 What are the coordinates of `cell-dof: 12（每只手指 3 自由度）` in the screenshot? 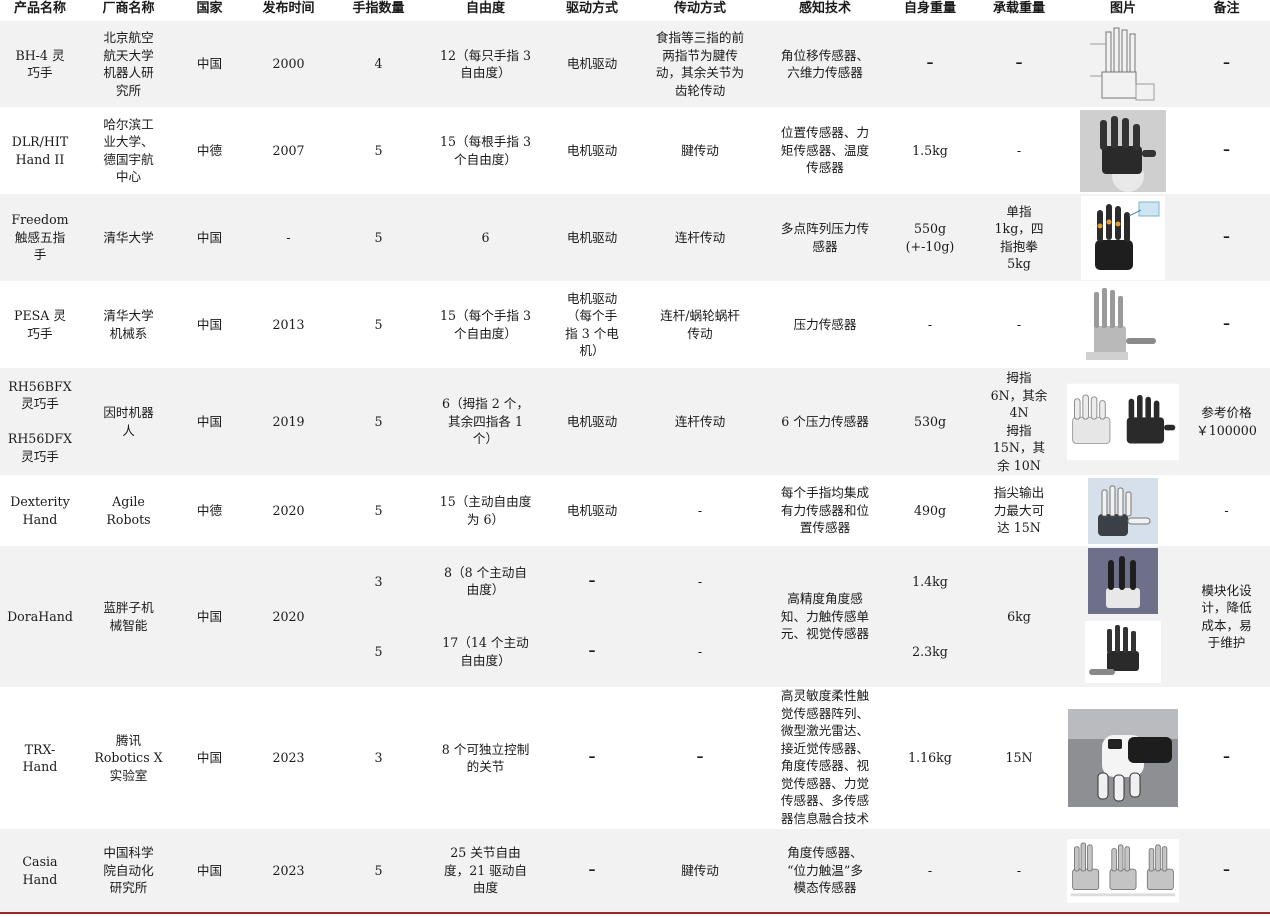 It's located at (485, 64).